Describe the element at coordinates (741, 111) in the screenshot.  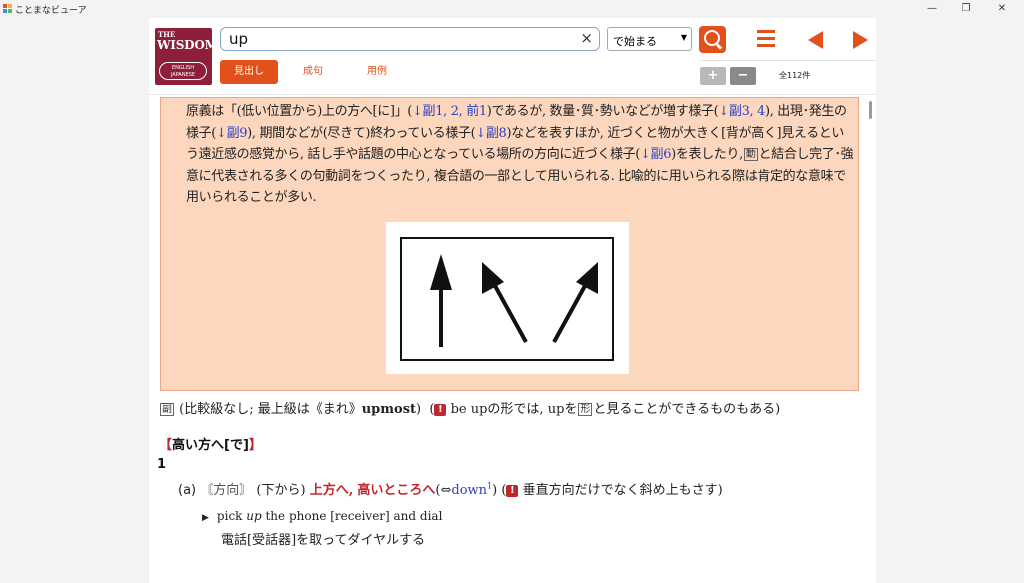
I see `ref-link: ↓副3, 4` at that location.